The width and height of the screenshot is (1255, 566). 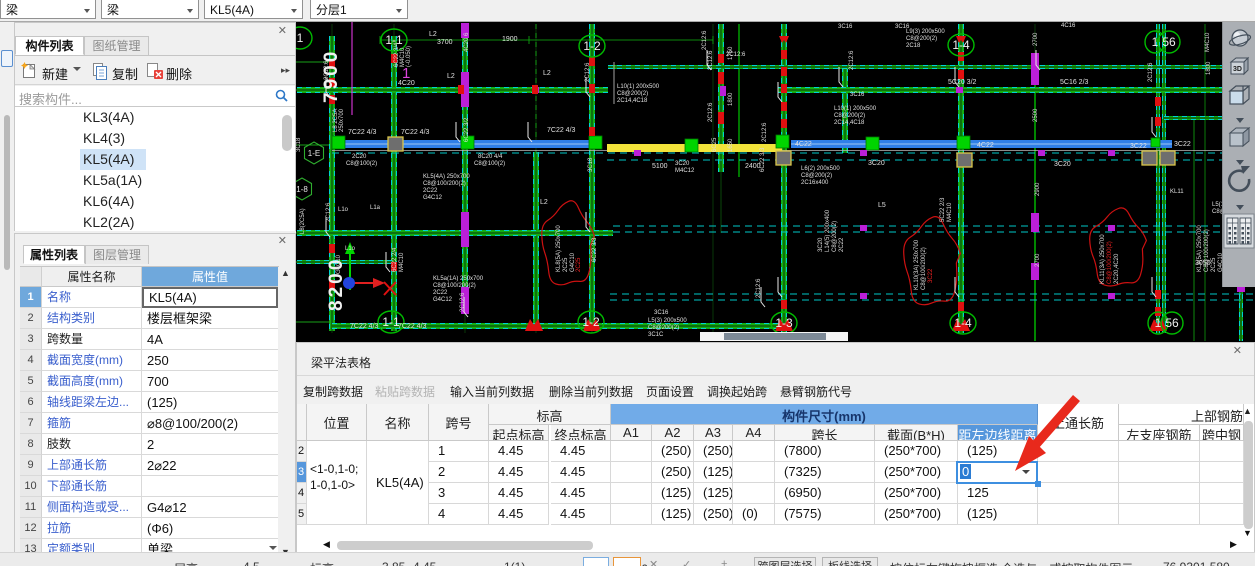 I want to click on svg-text: G4C12, so click(x=433, y=198).